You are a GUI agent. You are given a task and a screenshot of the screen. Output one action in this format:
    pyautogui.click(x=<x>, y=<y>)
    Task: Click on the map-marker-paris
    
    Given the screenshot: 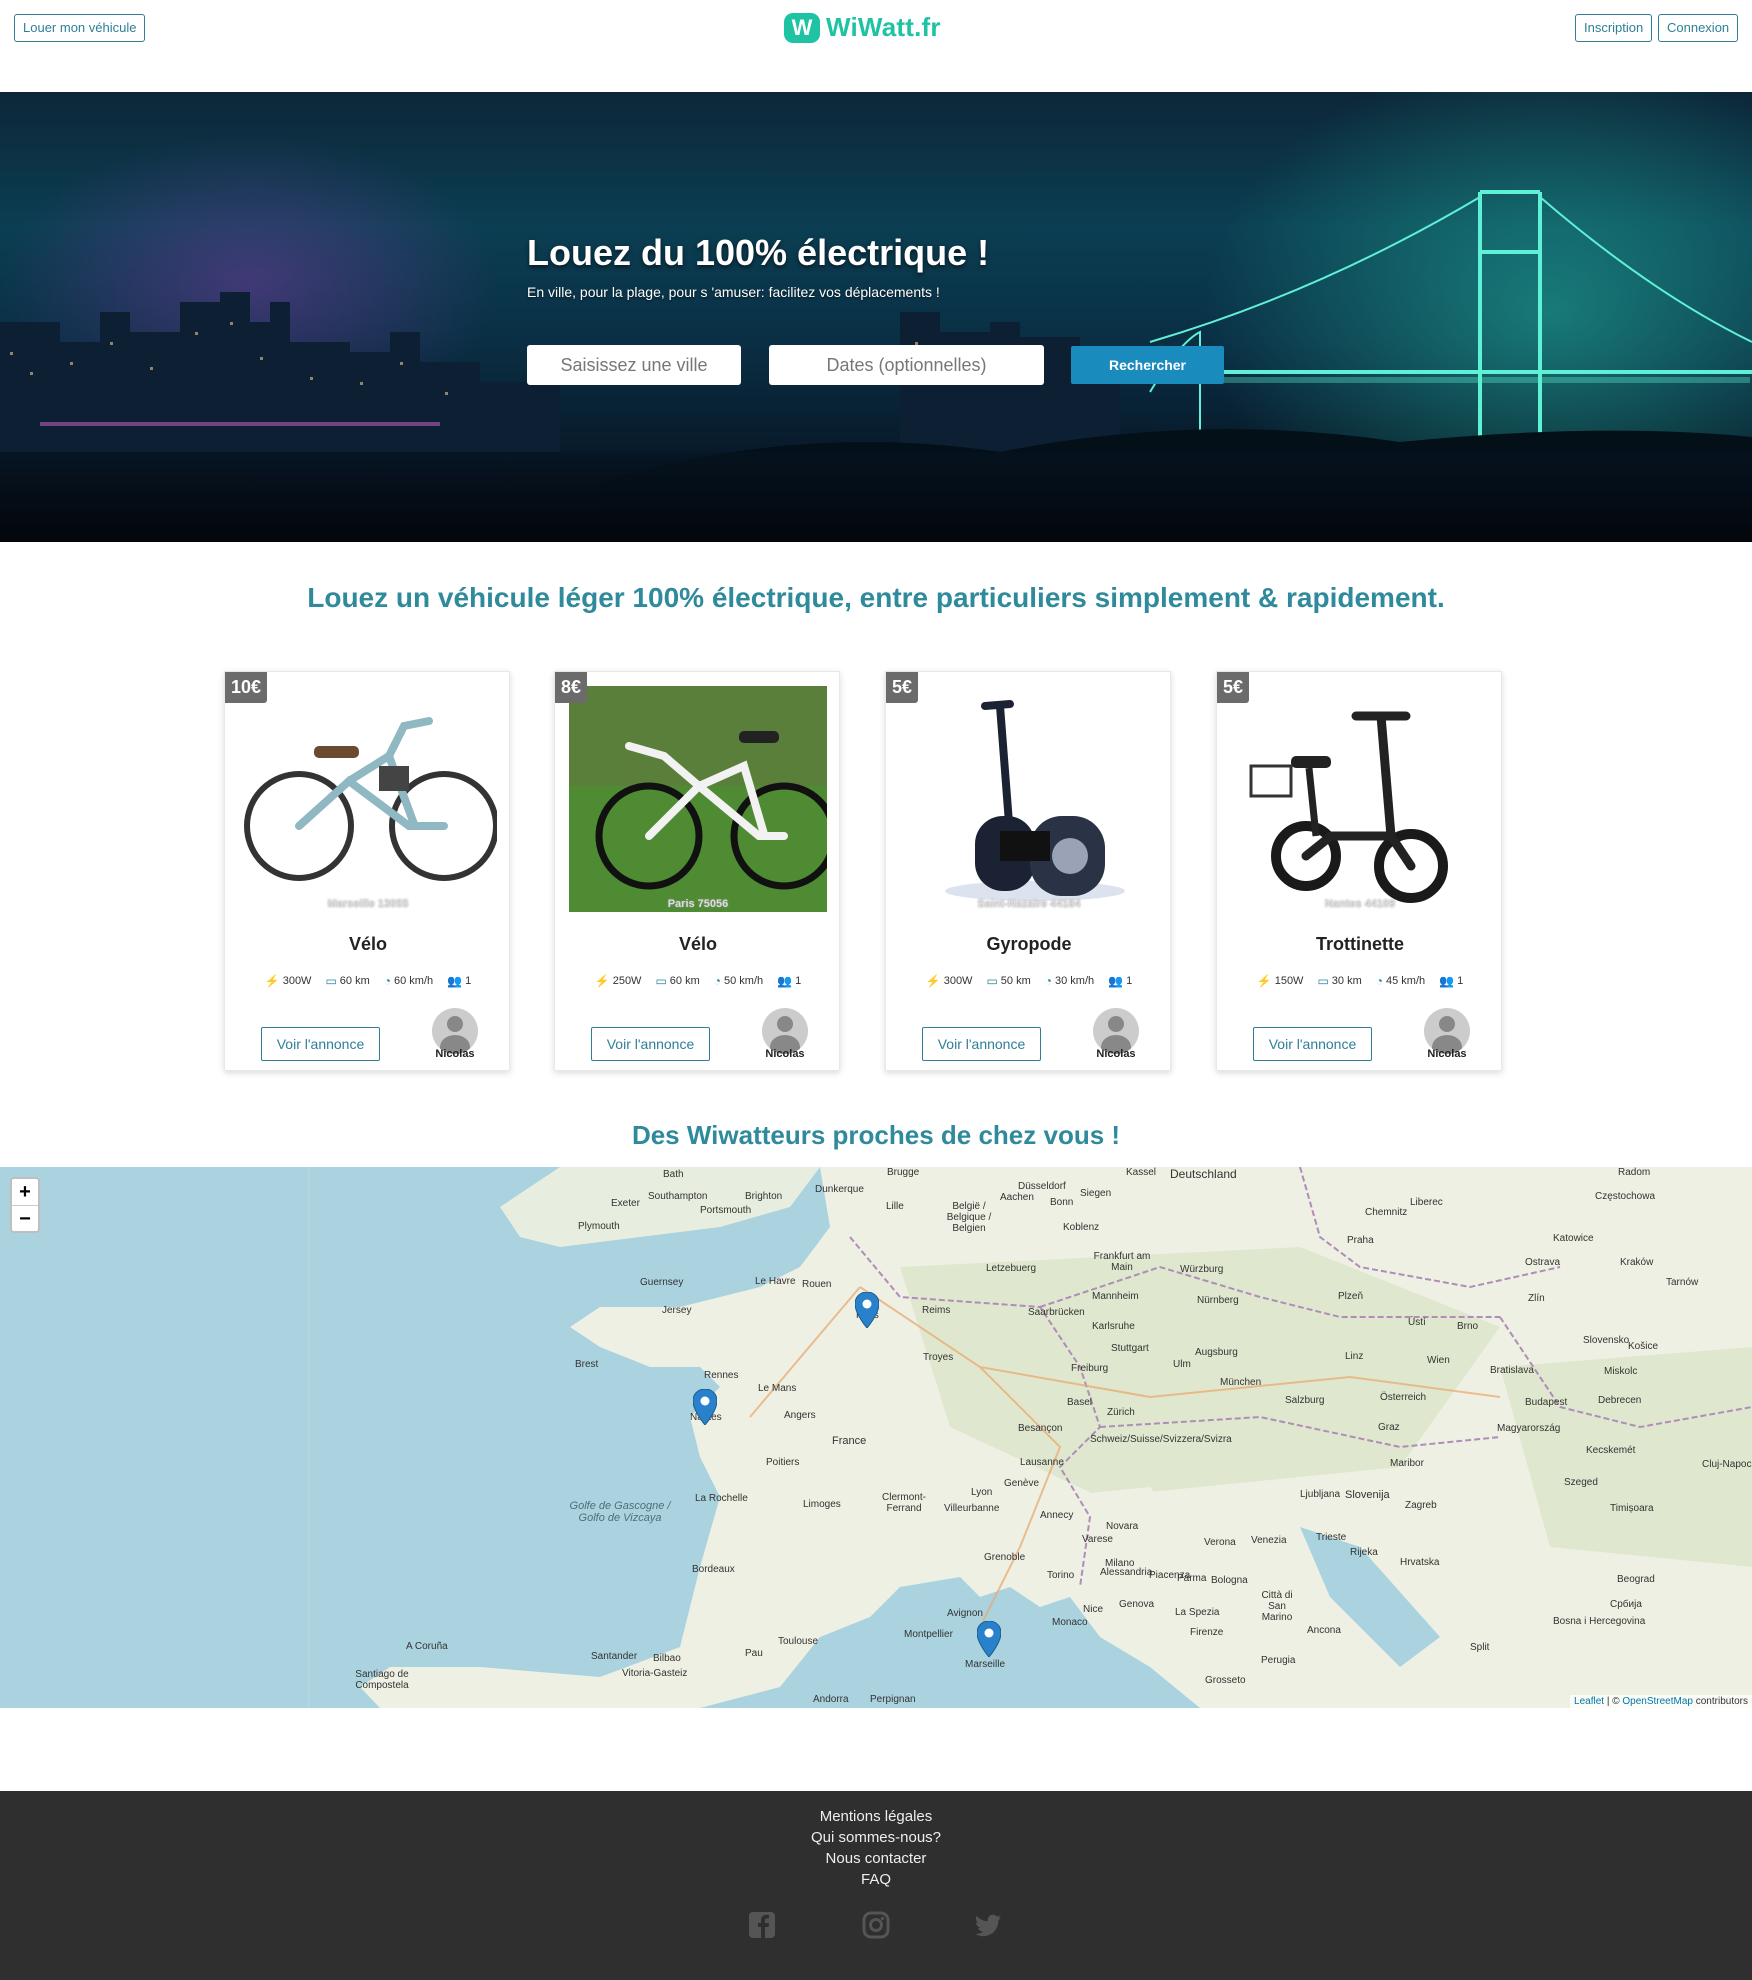 What is the action you would take?
    pyautogui.click(x=867, y=1310)
    